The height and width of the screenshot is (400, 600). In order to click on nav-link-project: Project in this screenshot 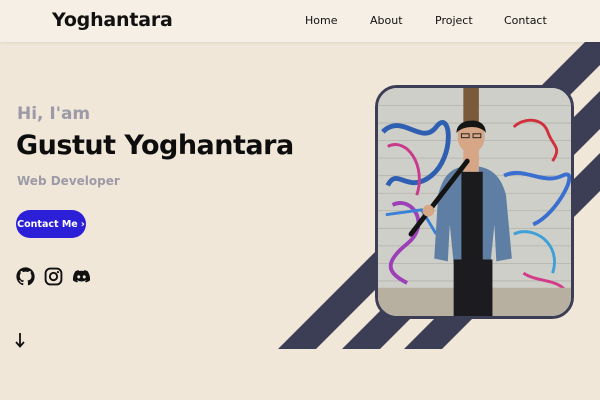, I will do `click(454, 20)`.